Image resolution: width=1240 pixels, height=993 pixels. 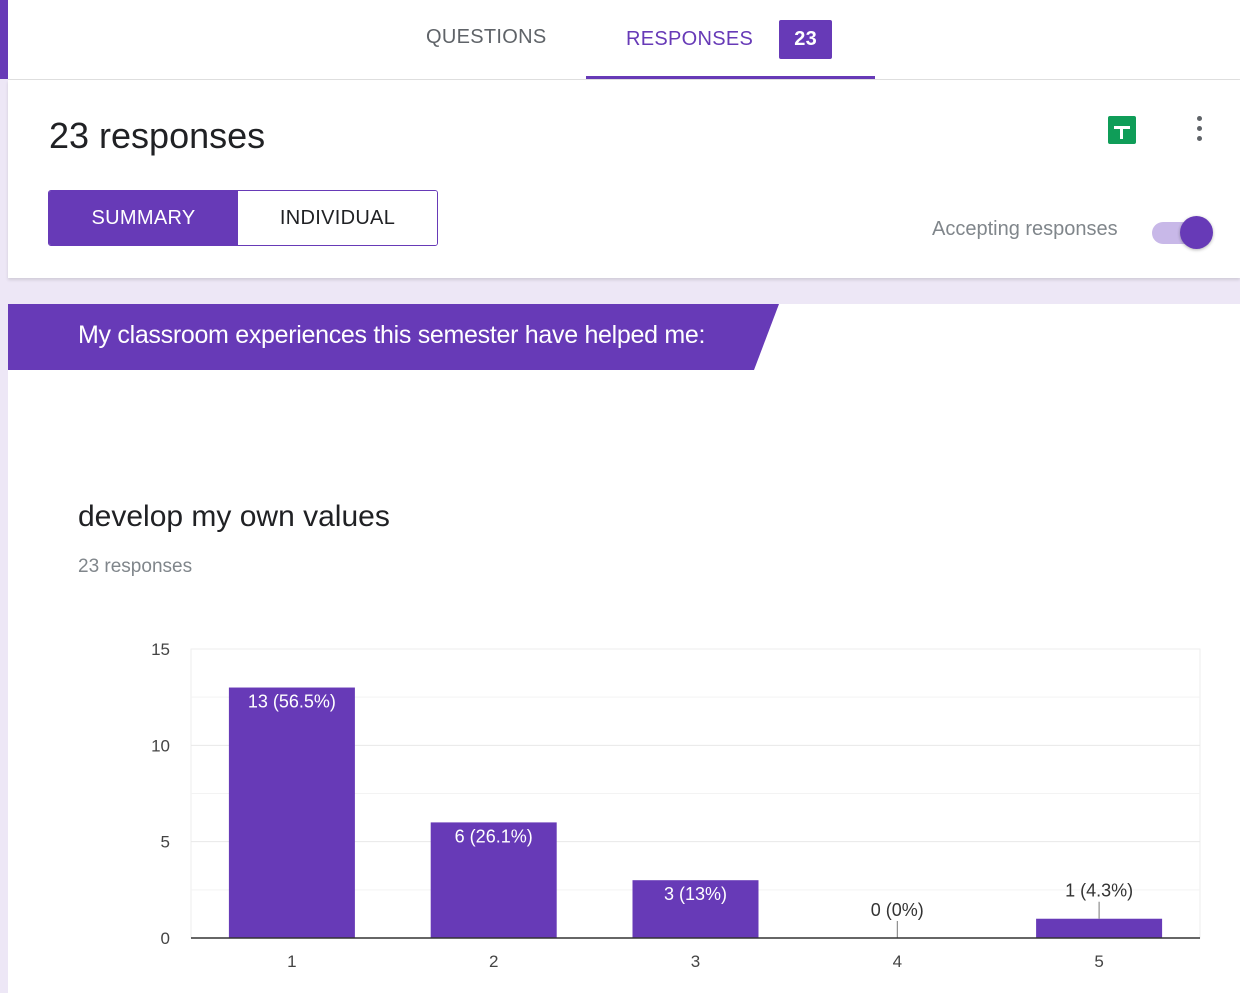 What do you see at coordinates (165, 842) in the screenshot?
I see `y-tick-label: 5` at bounding box center [165, 842].